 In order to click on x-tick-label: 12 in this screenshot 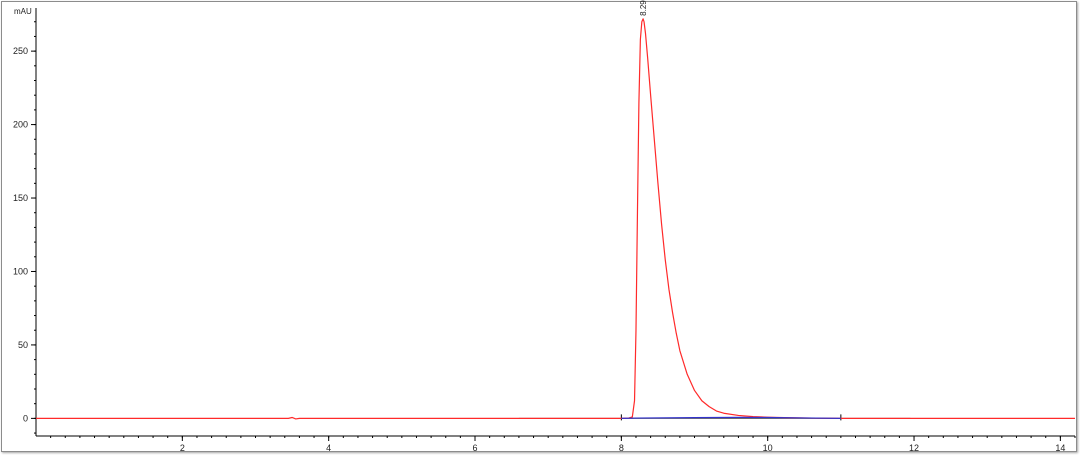, I will do `click(914, 448)`.